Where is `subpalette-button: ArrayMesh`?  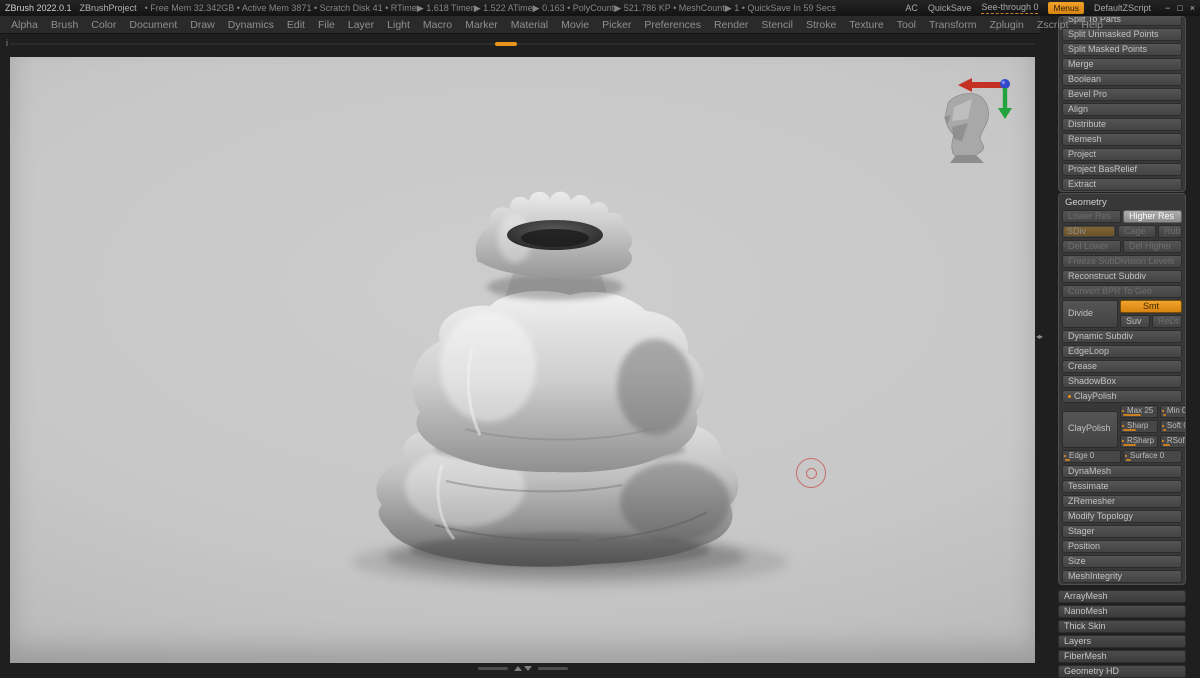 subpalette-button: ArrayMesh is located at coordinates (1122, 596).